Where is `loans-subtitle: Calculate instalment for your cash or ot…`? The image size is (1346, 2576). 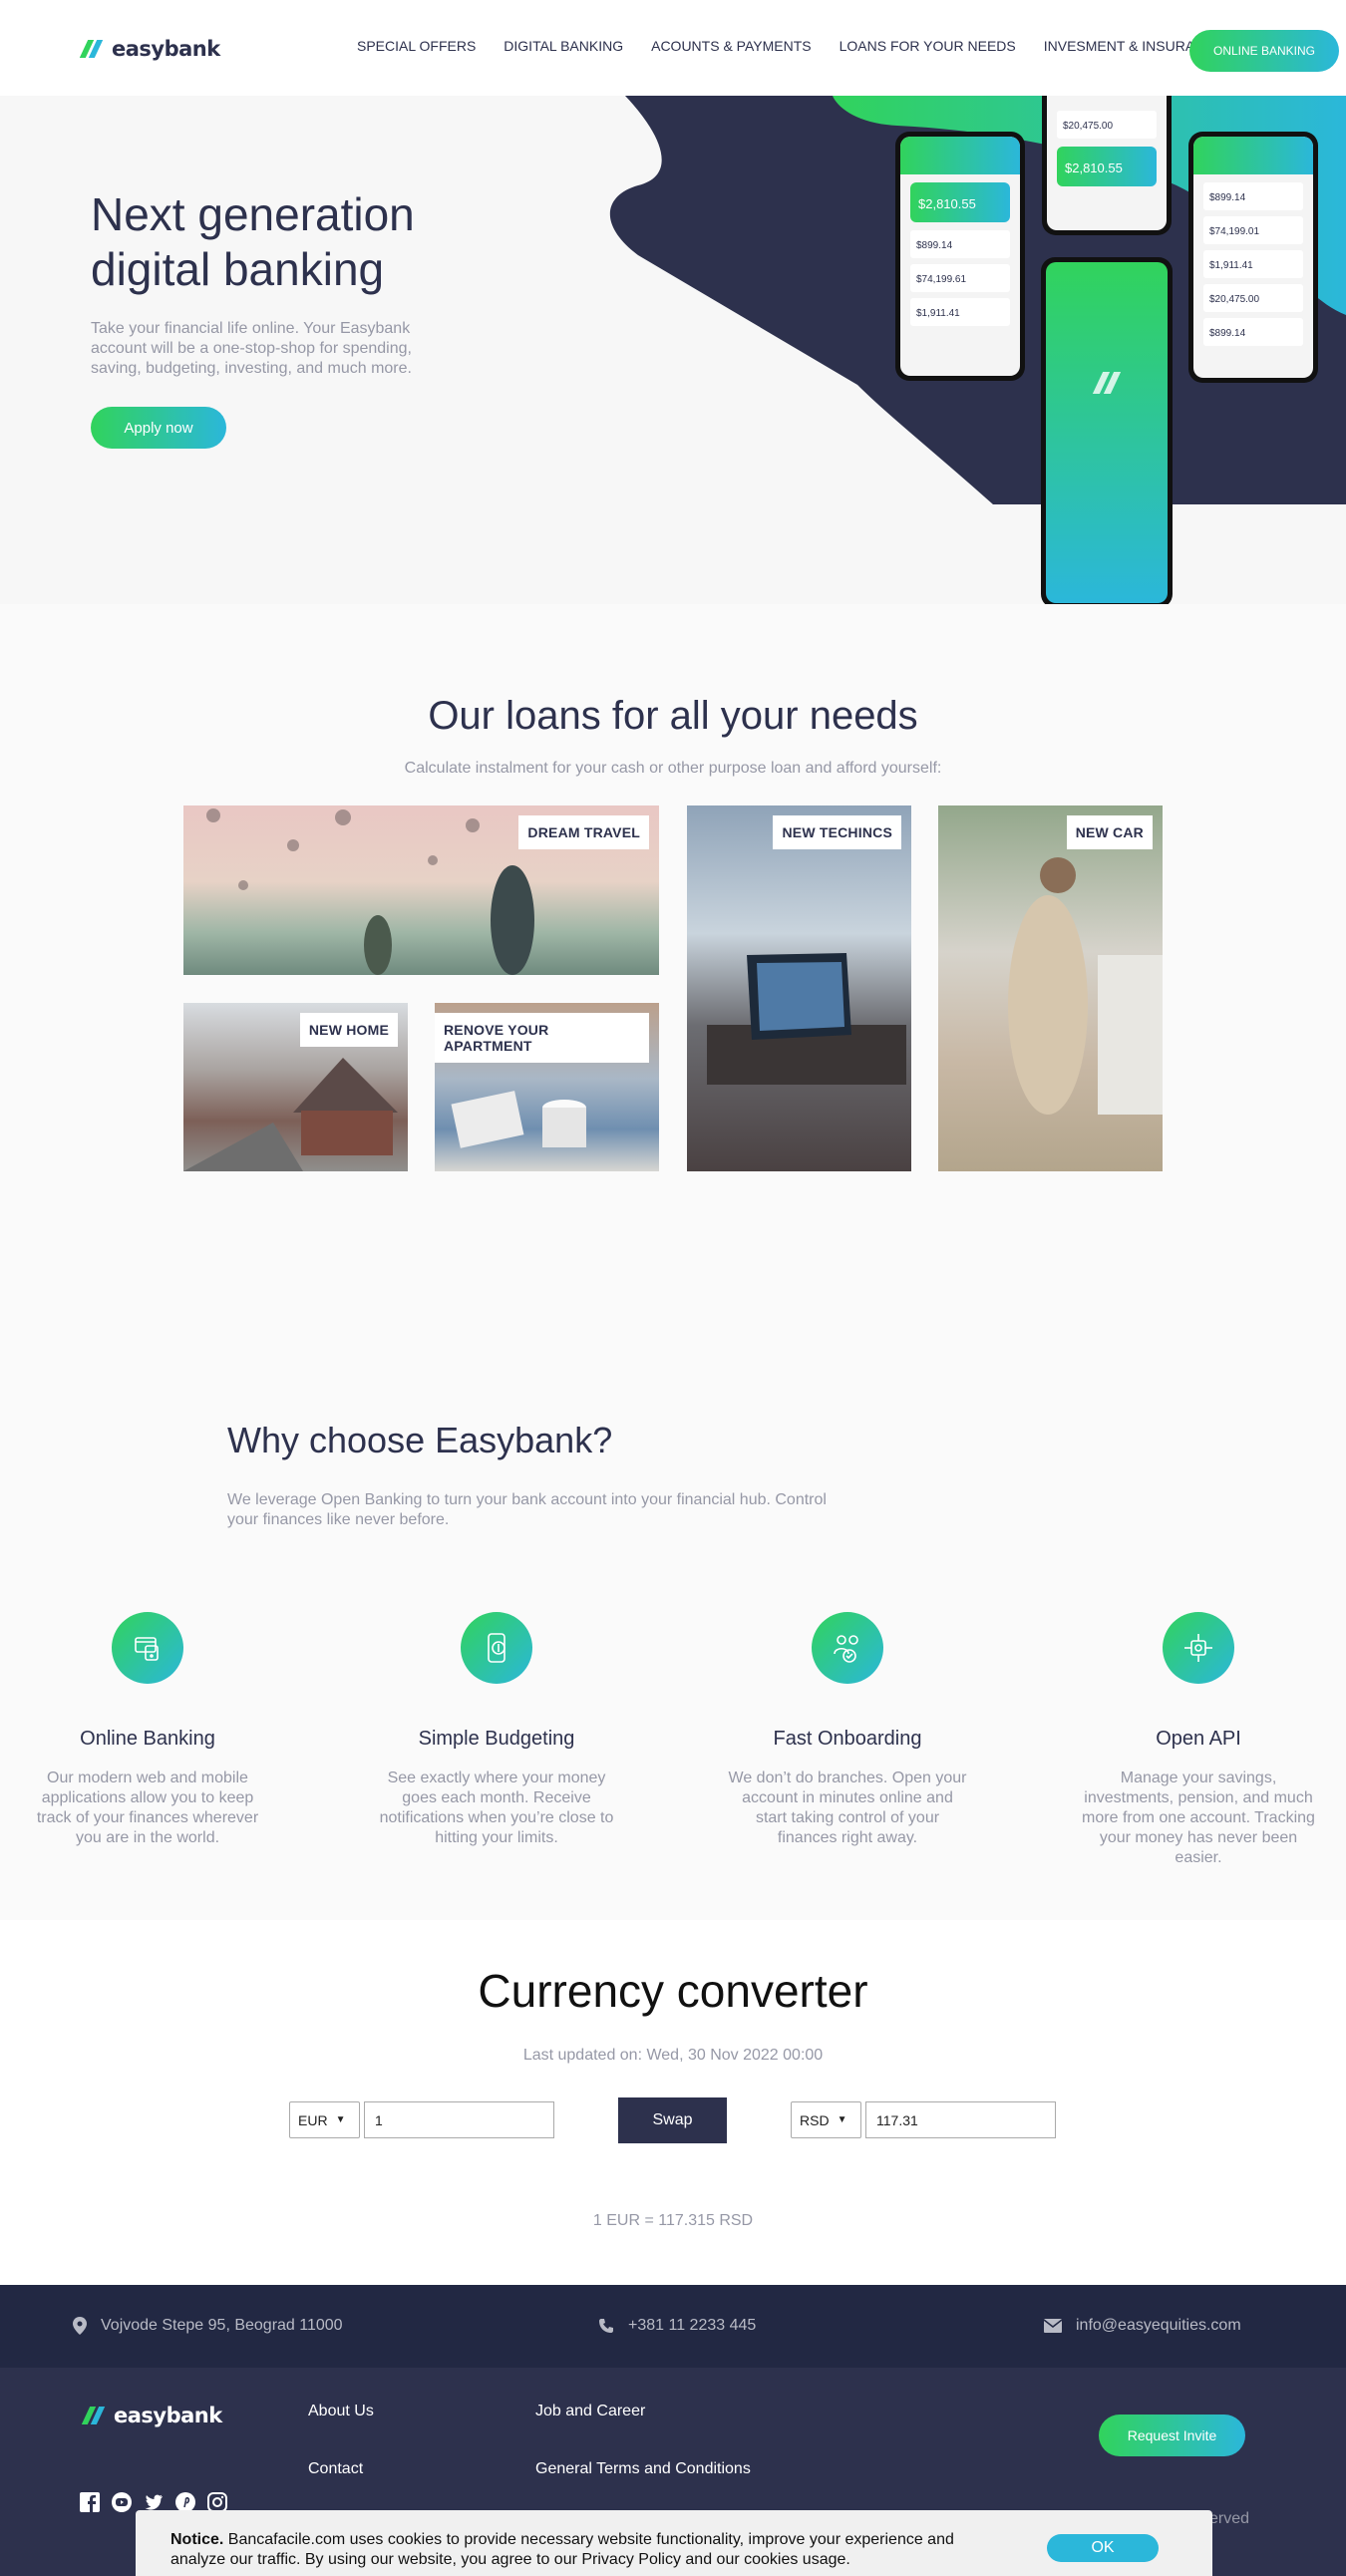
loans-subtitle: Calculate instalment for your cash or ot… is located at coordinates (673, 768).